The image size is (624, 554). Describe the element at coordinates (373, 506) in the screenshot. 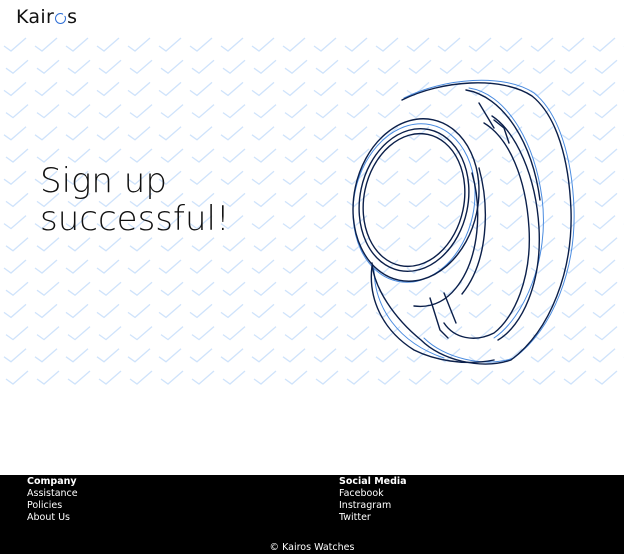

I see `footer-link-instagram: Instragram` at that location.